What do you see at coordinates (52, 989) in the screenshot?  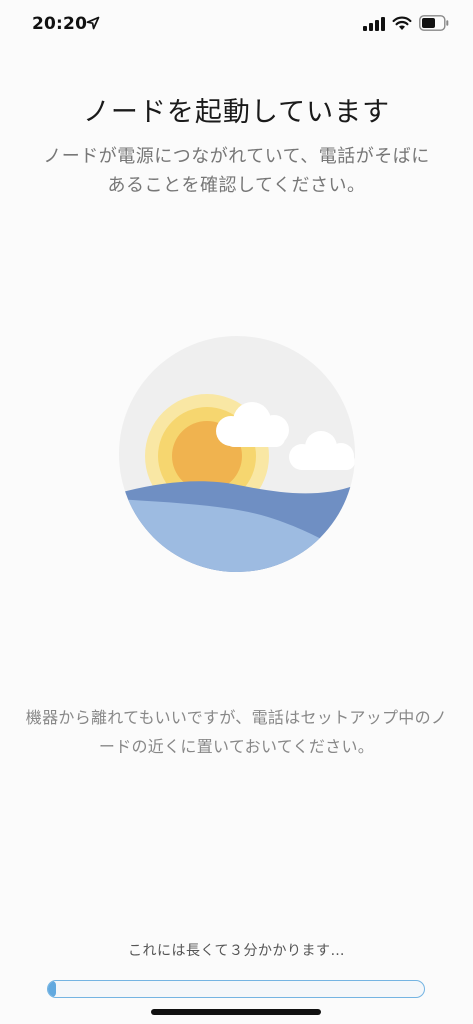 I see `progress-fill` at bounding box center [52, 989].